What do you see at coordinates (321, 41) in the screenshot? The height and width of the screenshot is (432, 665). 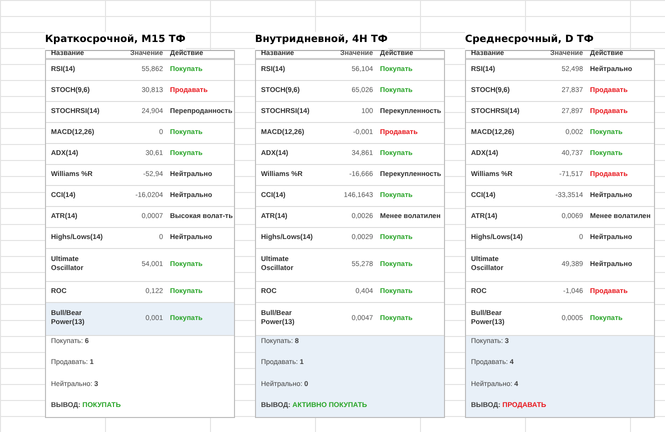 I see `panel-title: Внутридневной, 4H ТФ` at bounding box center [321, 41].